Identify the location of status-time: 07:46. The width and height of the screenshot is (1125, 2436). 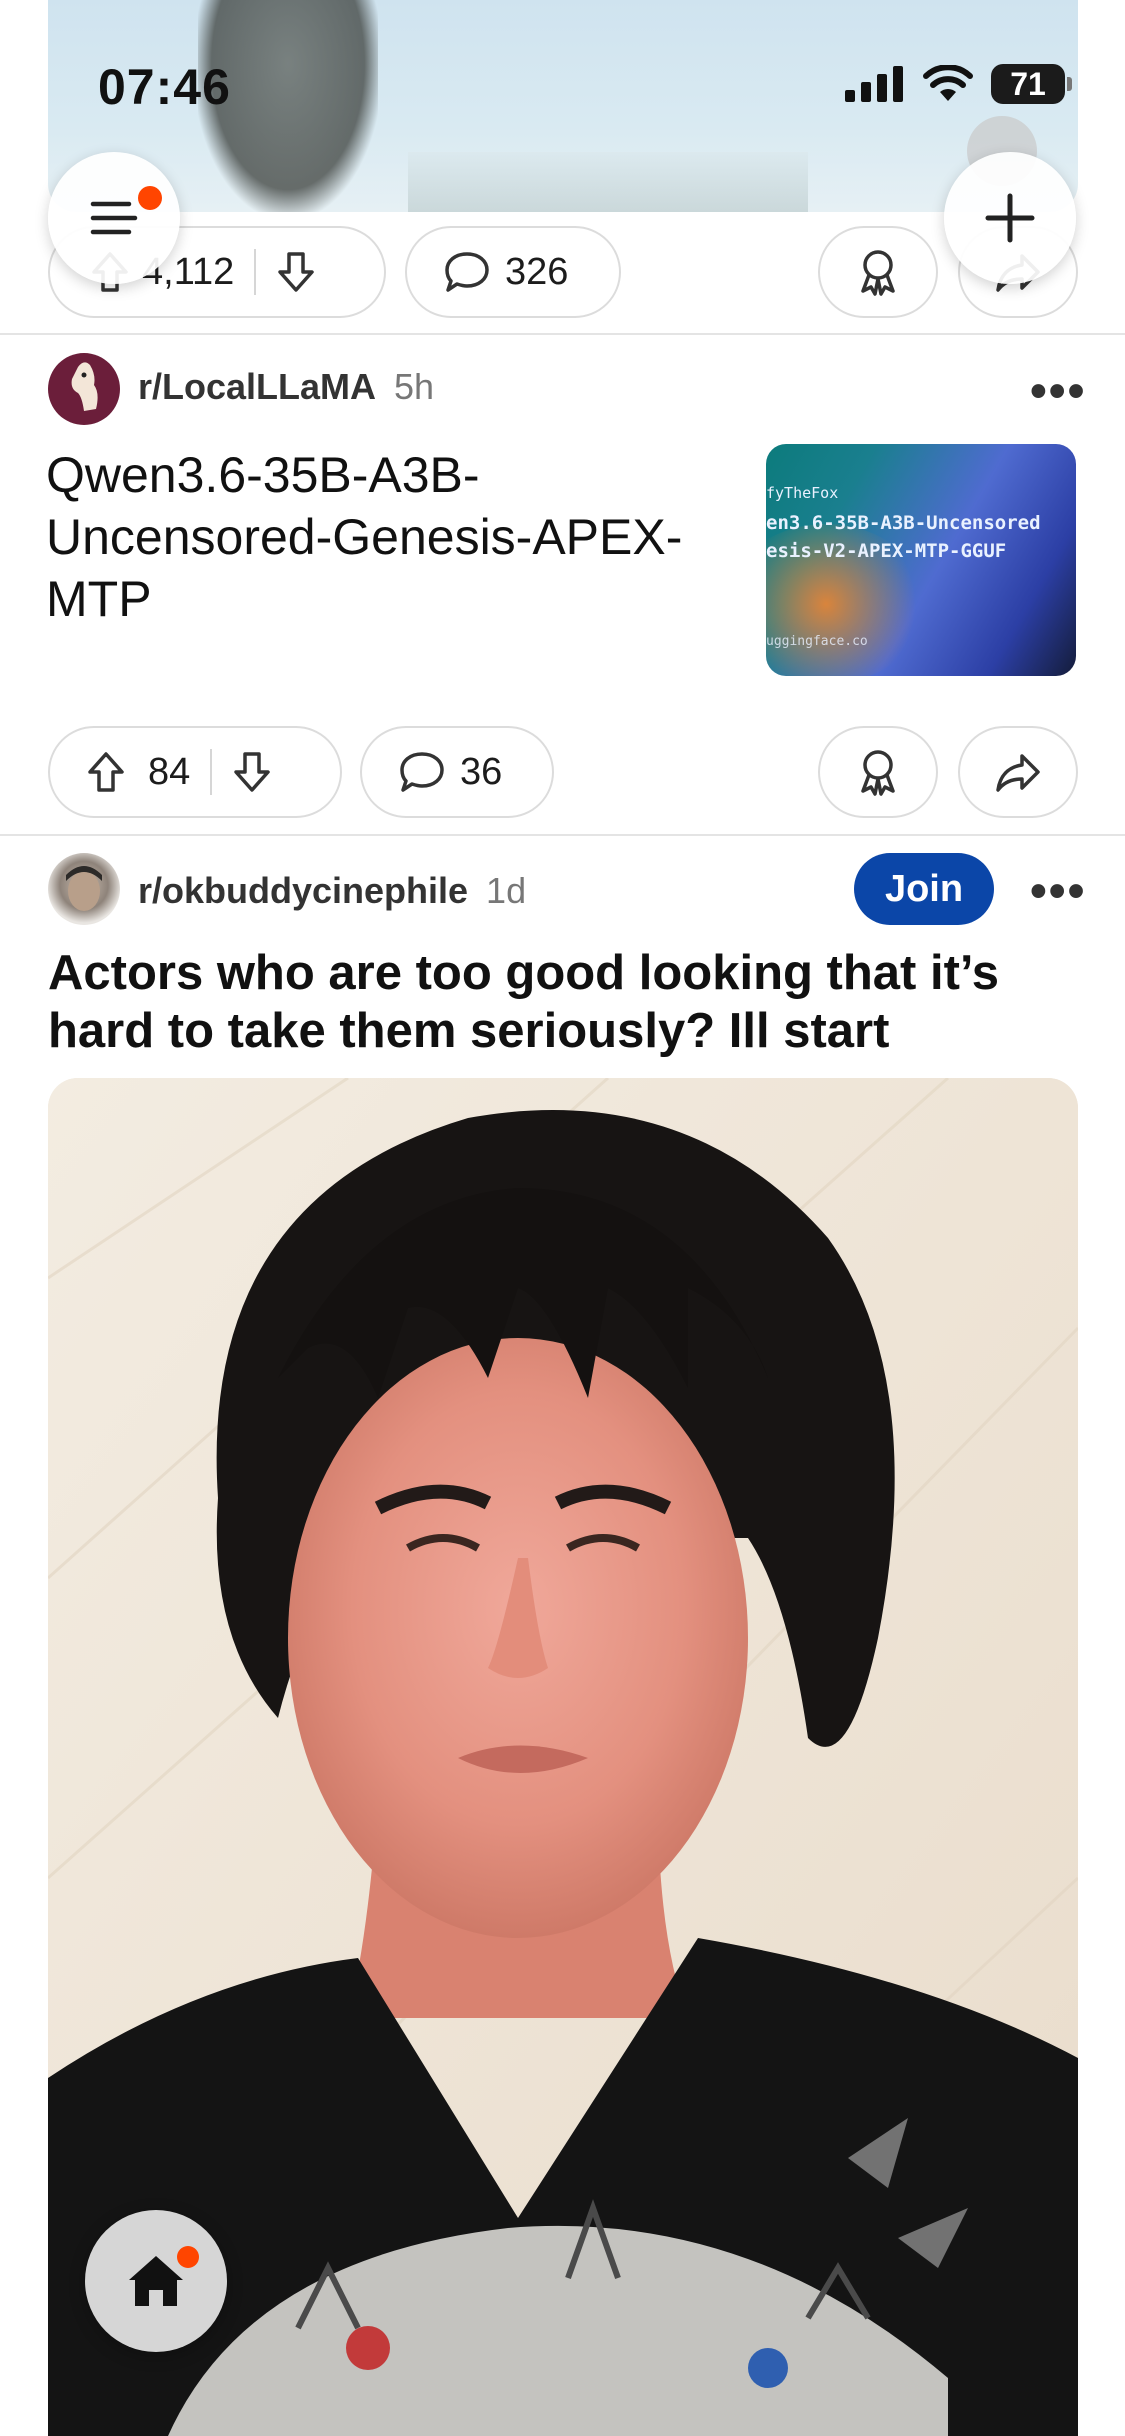
(164, 87).